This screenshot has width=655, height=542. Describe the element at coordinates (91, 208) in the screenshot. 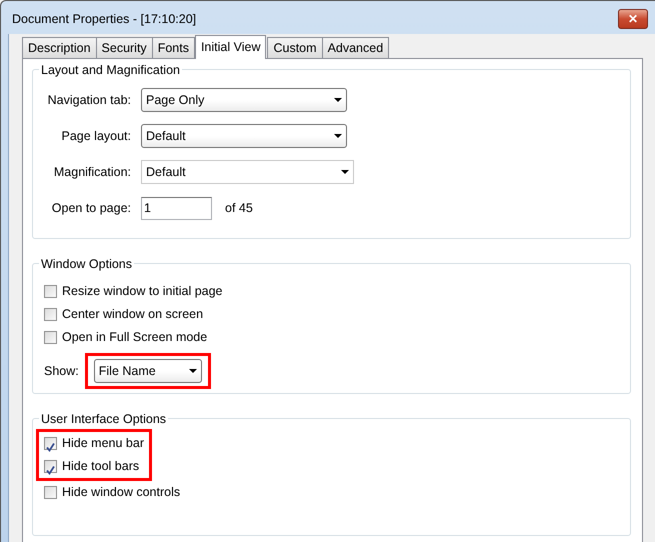

I see `field-label: Open to page:` at that location.